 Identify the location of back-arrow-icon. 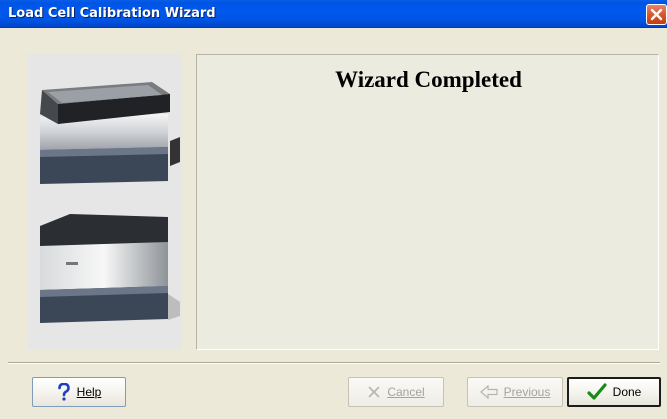
(488, 392).